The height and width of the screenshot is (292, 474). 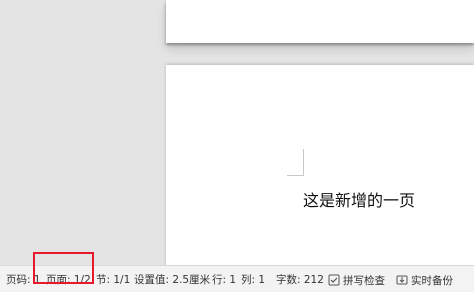 What do you see at coordinates (295, 162) in the screenshot?
I see `text-margin-marker` at bounding box center [295, 162].